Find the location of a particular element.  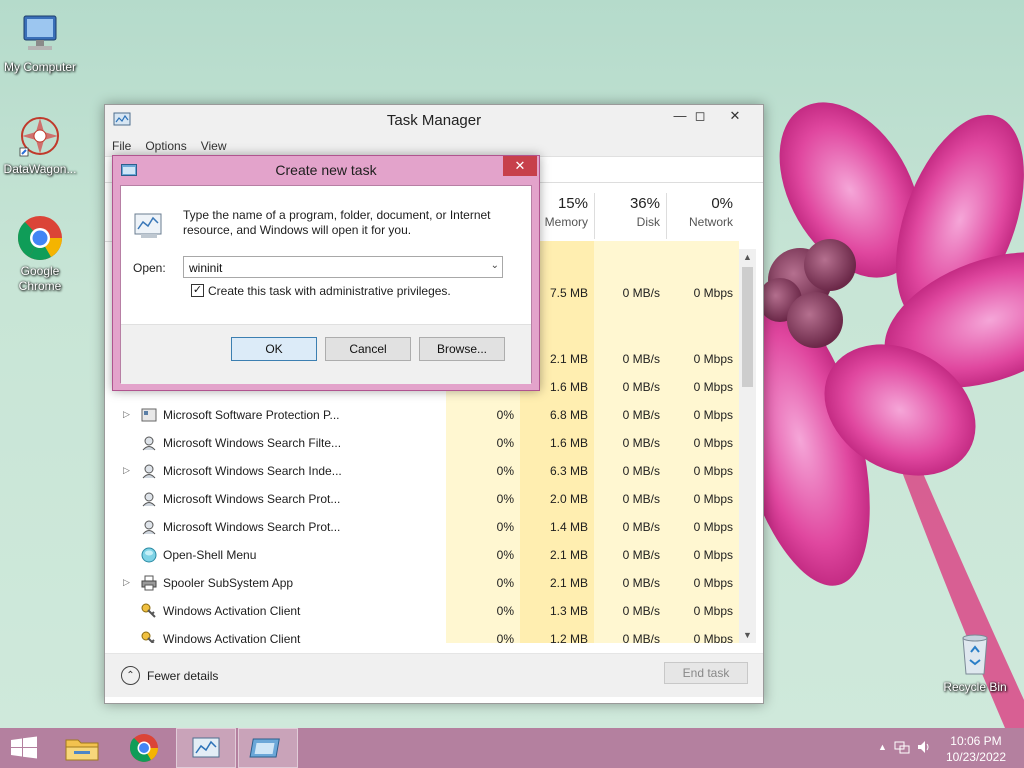

open-shell-icon is located at coordinates (149, 555).